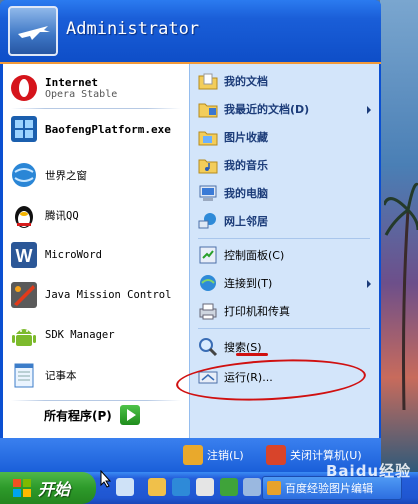  What do you see at coordinates (24, 129) in the screenshot?
I see `baofeng-icon` at bounding box center [24, 129].